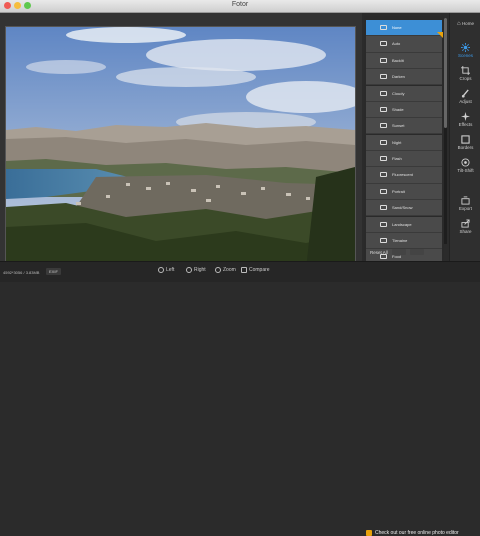 Image resolution: width=480 pixels, height=536 pixels. I want to click on scene-item-label: Shade, so click(398, 109).